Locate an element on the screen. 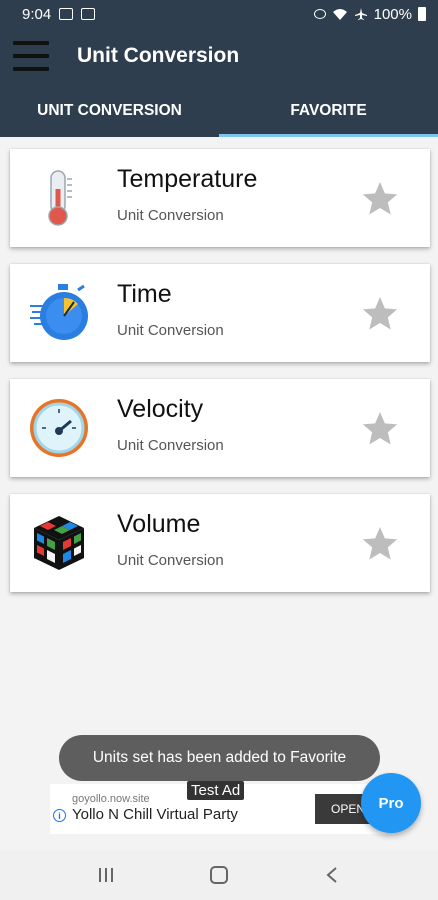  ad-info-icon: i is located at coordinates (59, 815).